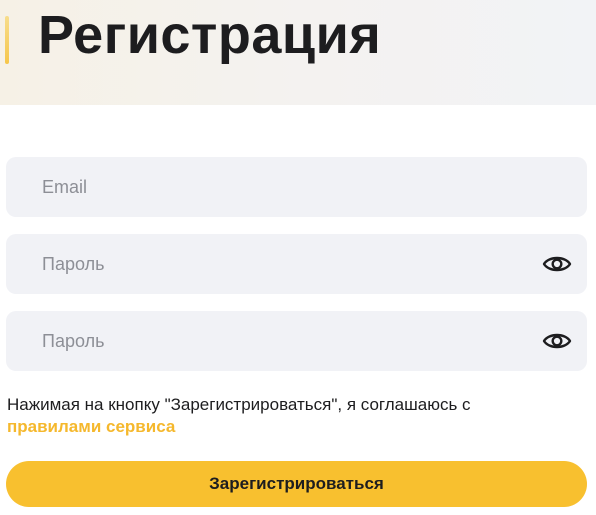  I want to click on password-confirm-field, so click(296, 341).